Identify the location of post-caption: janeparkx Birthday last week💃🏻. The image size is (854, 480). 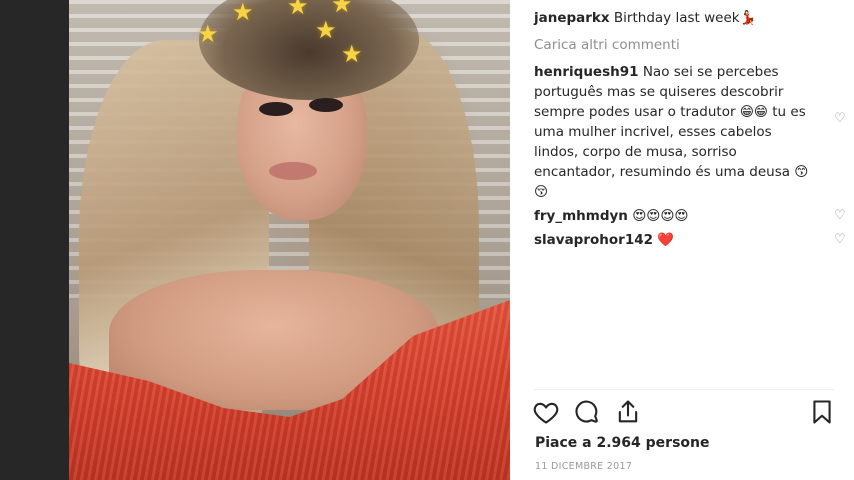
(684, 18).